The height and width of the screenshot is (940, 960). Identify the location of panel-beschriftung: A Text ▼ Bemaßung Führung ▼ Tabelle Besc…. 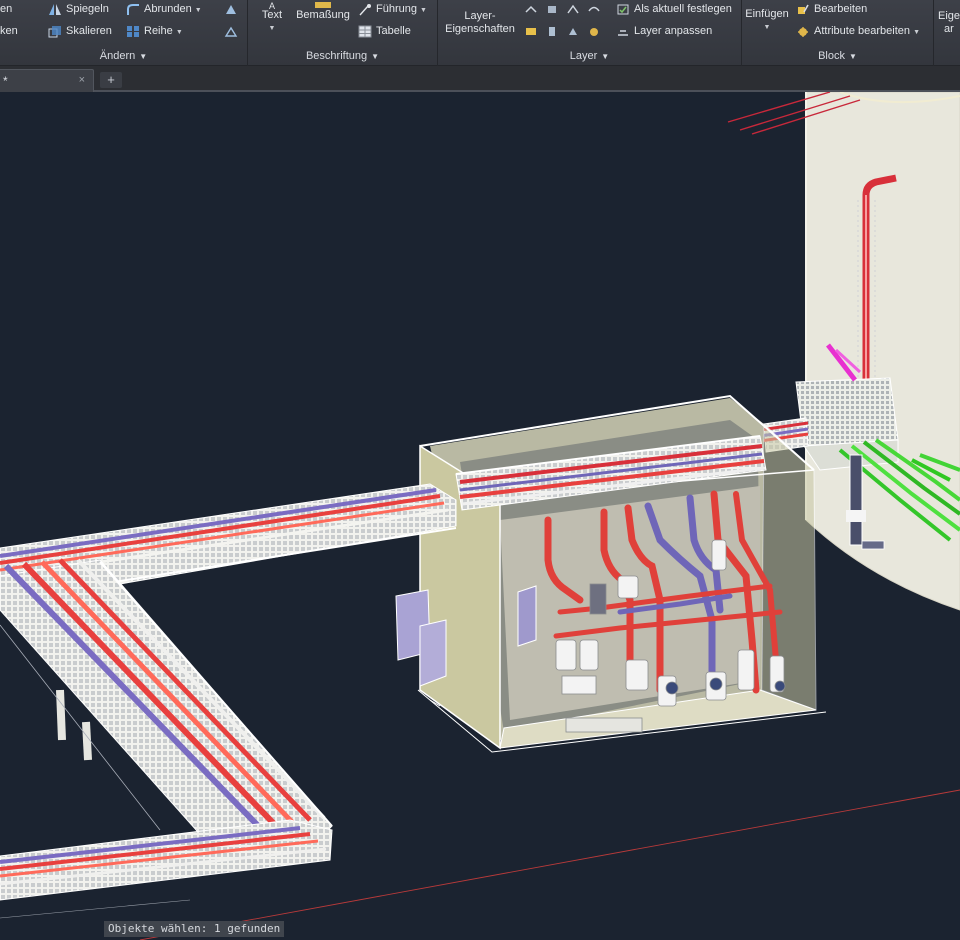
(343, 33).